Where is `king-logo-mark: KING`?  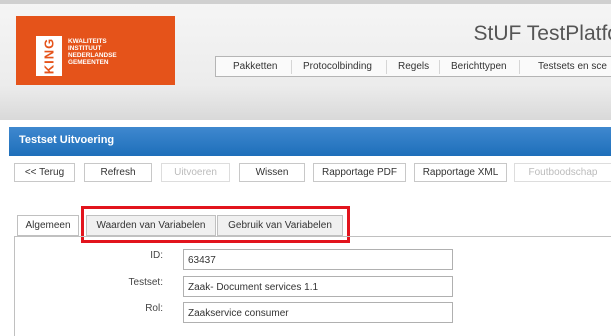 king-logo-mark: KING is located at coordinates (49, 56).